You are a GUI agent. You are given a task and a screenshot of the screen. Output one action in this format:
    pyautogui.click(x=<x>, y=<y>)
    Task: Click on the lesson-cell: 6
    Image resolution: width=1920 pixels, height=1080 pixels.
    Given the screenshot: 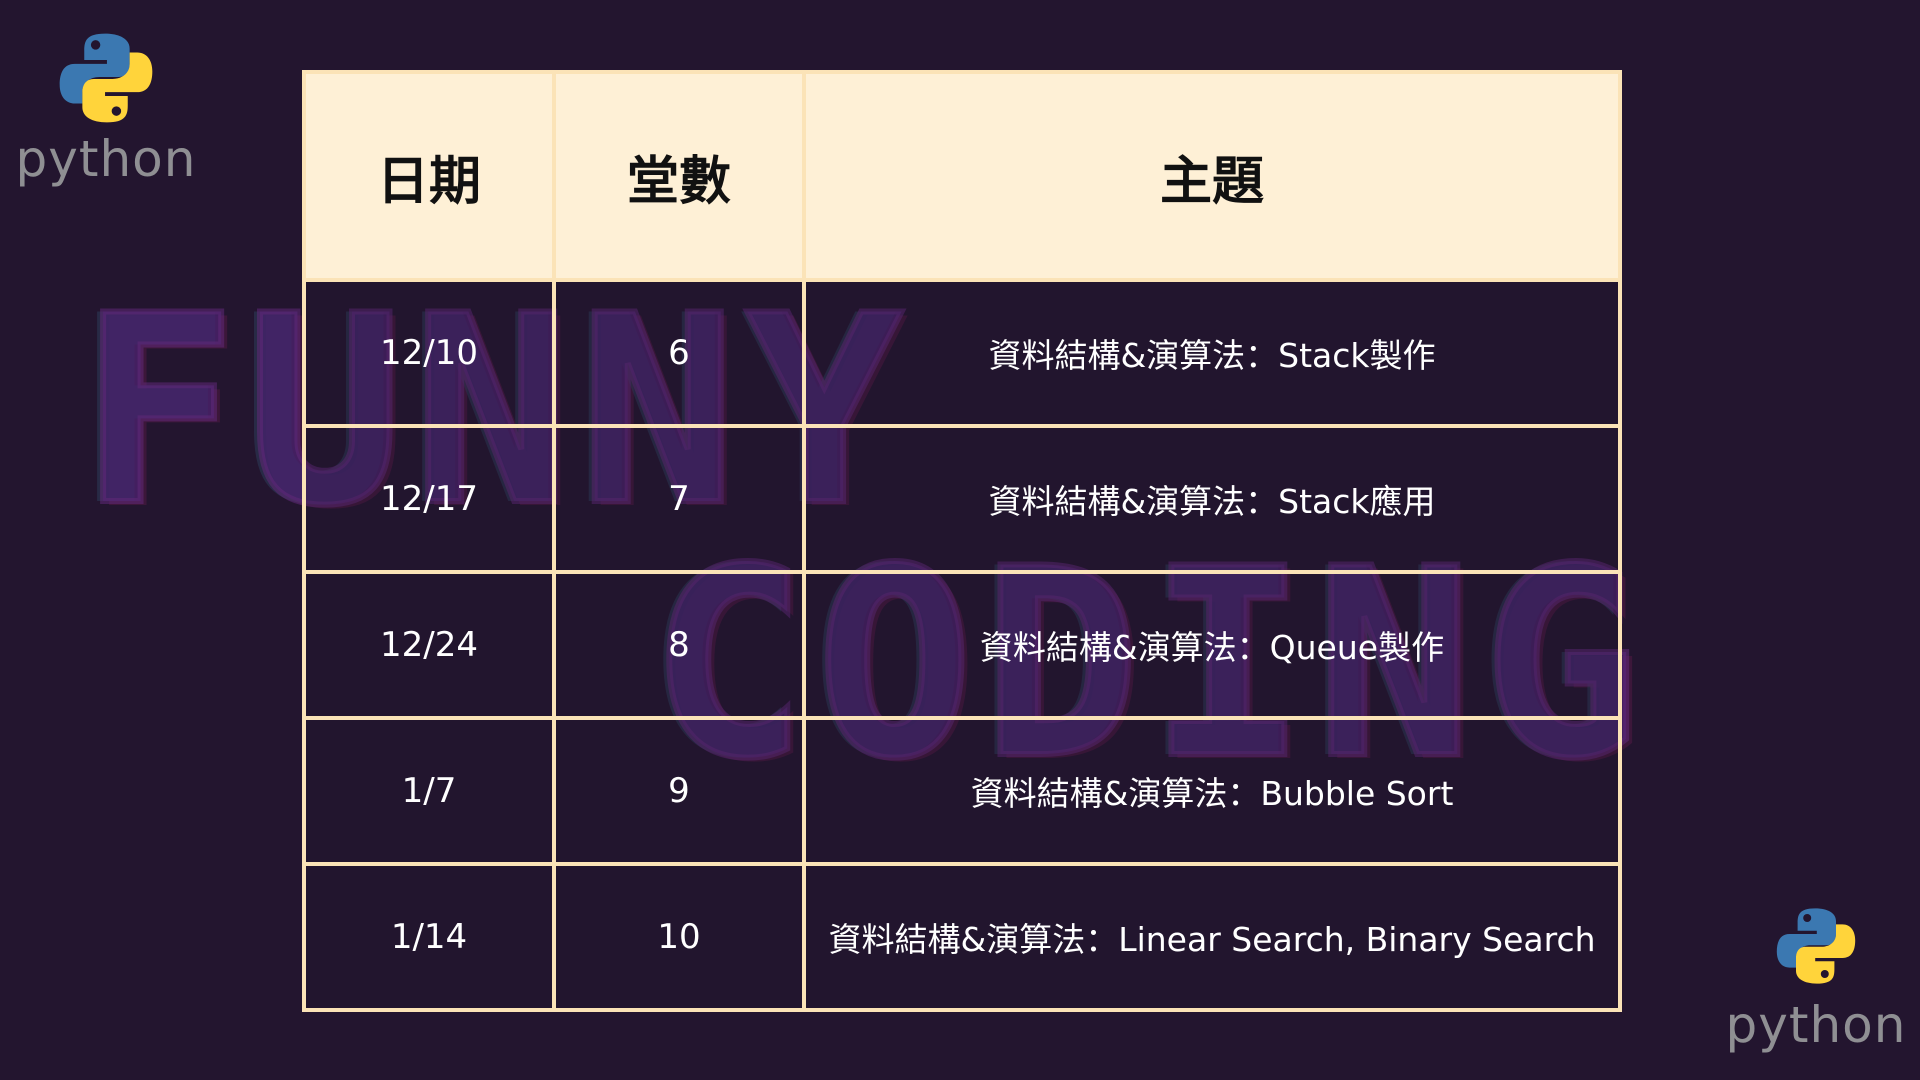 What is the action you would take?
    pyautogui.click(x=679, y=353)
    